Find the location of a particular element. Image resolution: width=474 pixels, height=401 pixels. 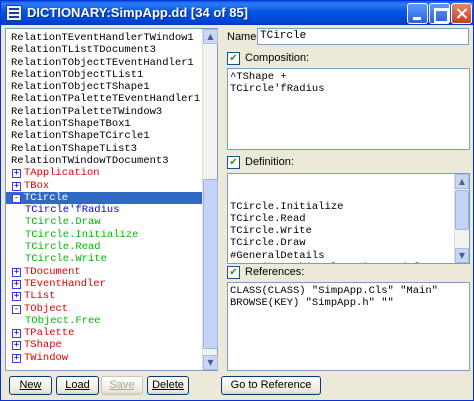

tree-item-label: TEventHandler is located at coordinates (65, 283).